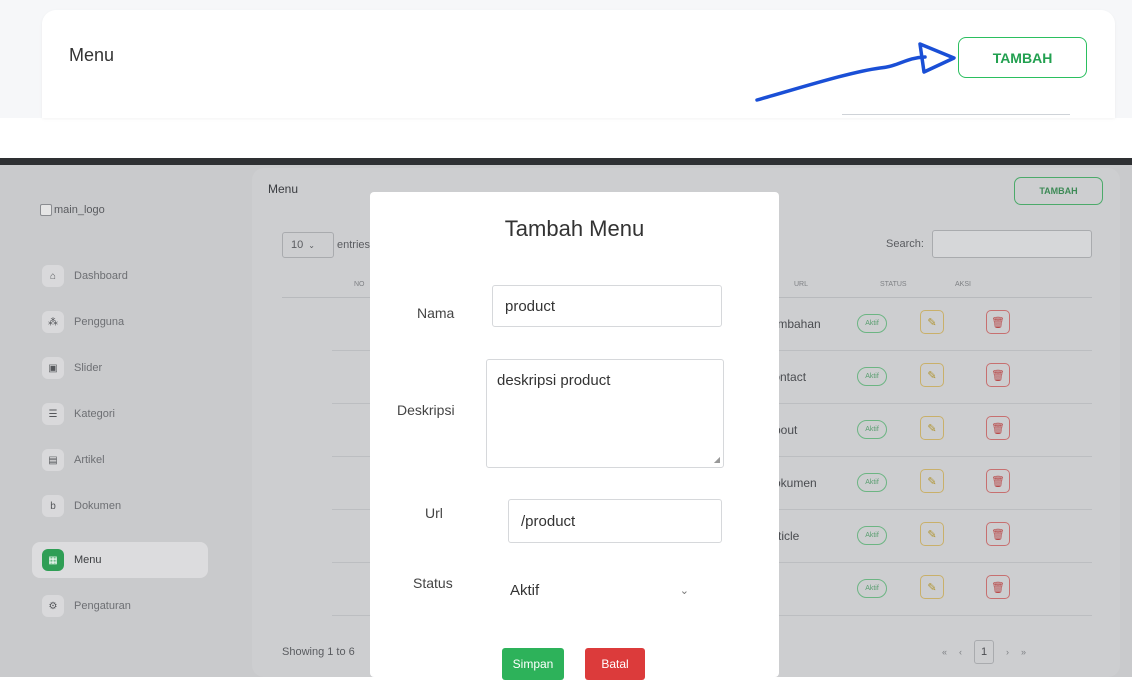 The height and width of the screenshot is (680, 1132). I want to click on sidebar-item-label: Dashboard, so click(101, 276).